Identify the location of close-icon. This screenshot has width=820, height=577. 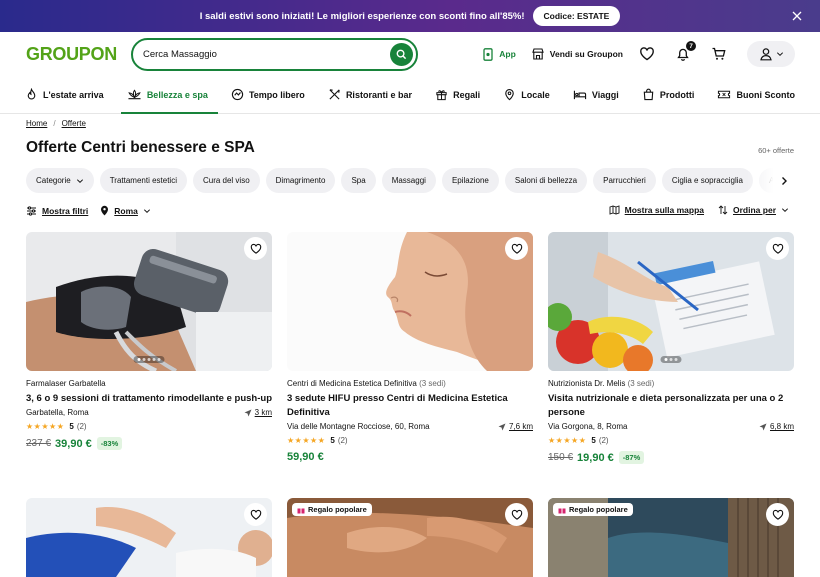
(797, 16).